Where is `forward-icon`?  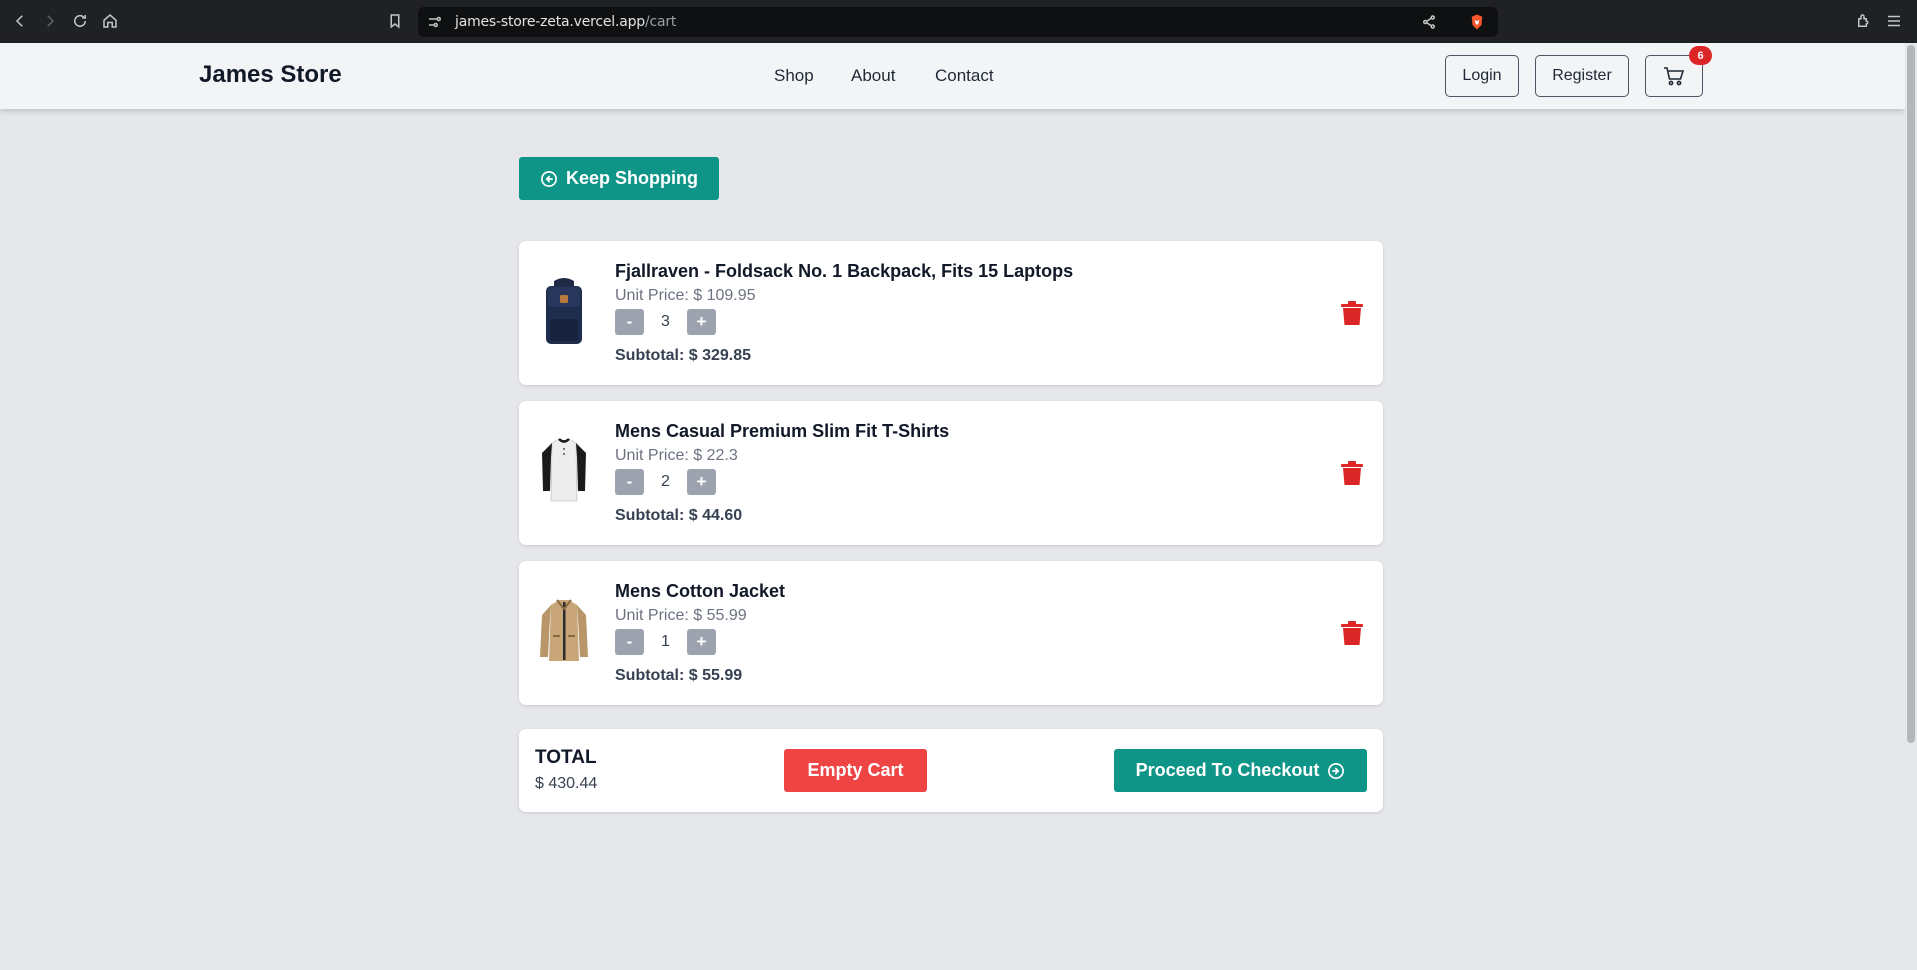 forward-icon is located at coordinates (50, 21).